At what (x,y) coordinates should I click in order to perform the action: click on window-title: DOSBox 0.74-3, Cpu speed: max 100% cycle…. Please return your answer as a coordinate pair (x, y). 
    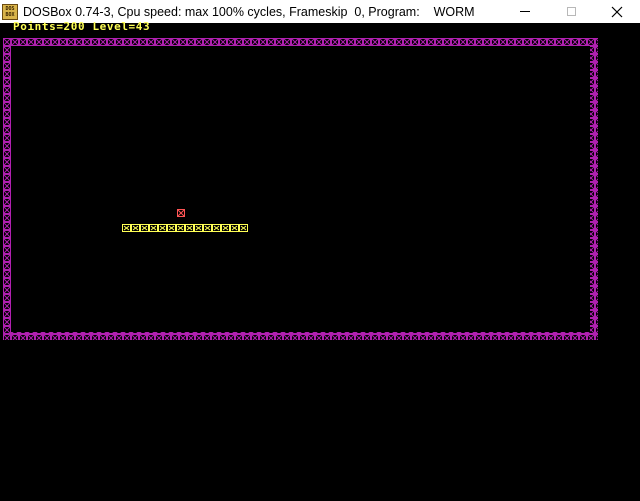
    Looking at the image, I should click on (249, 11).